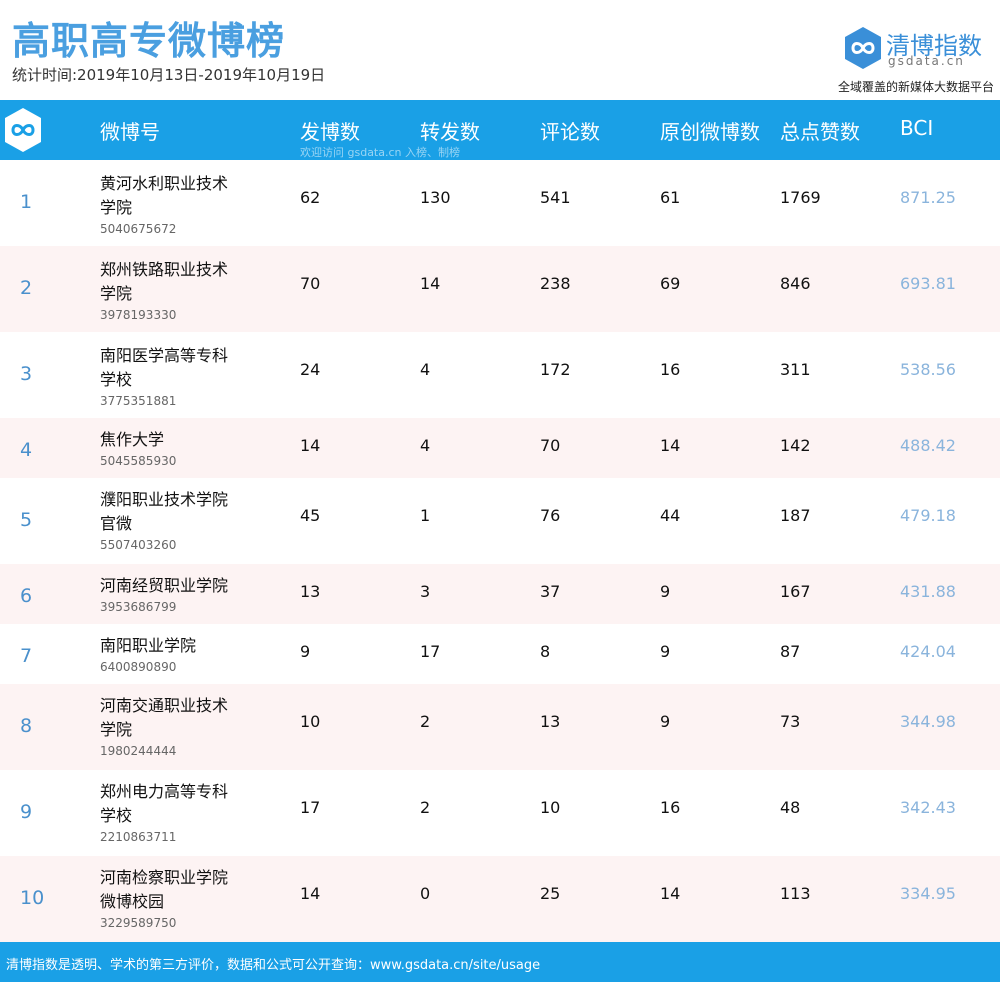  I want to click on header-posts: 发博数, so click(330, 130).